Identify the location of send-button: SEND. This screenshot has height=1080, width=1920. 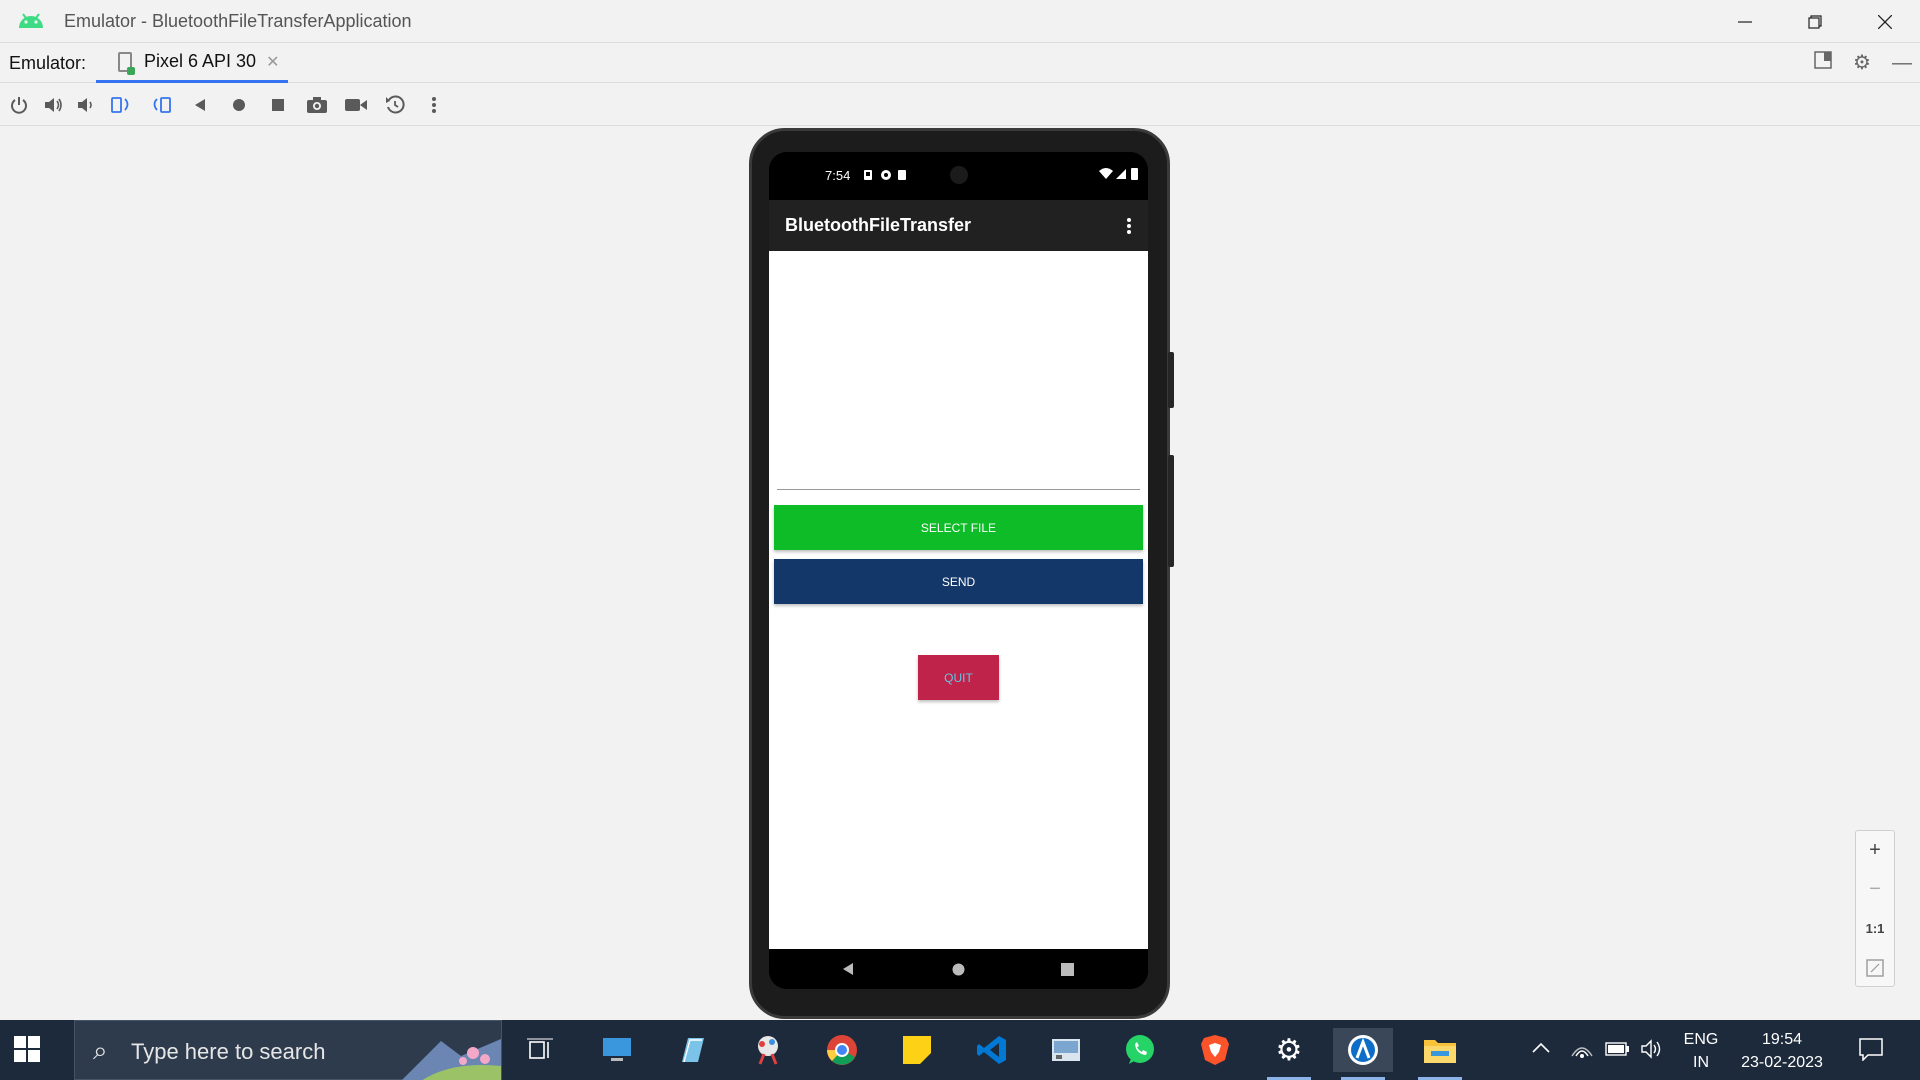
(958, 581).